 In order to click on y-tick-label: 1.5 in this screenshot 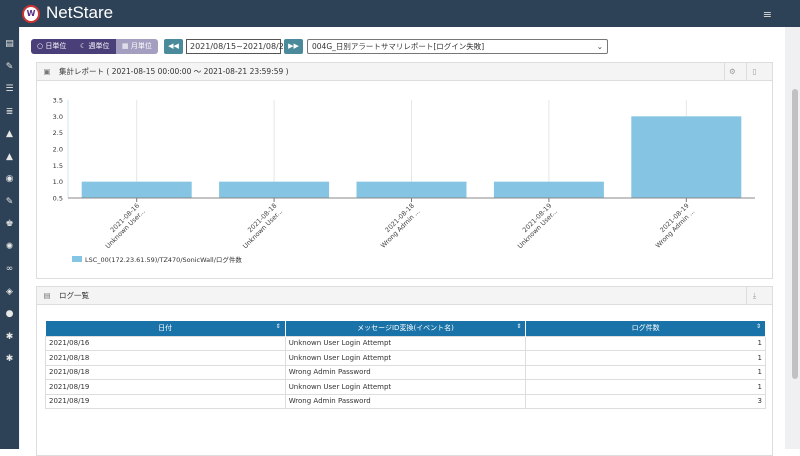, I will do `click(58, 166)`.